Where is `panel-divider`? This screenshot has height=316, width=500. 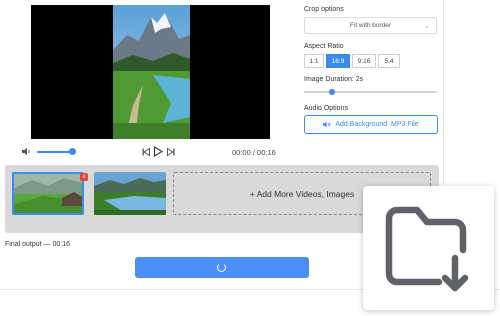
panel-divider is located at coordinates (443, 92).